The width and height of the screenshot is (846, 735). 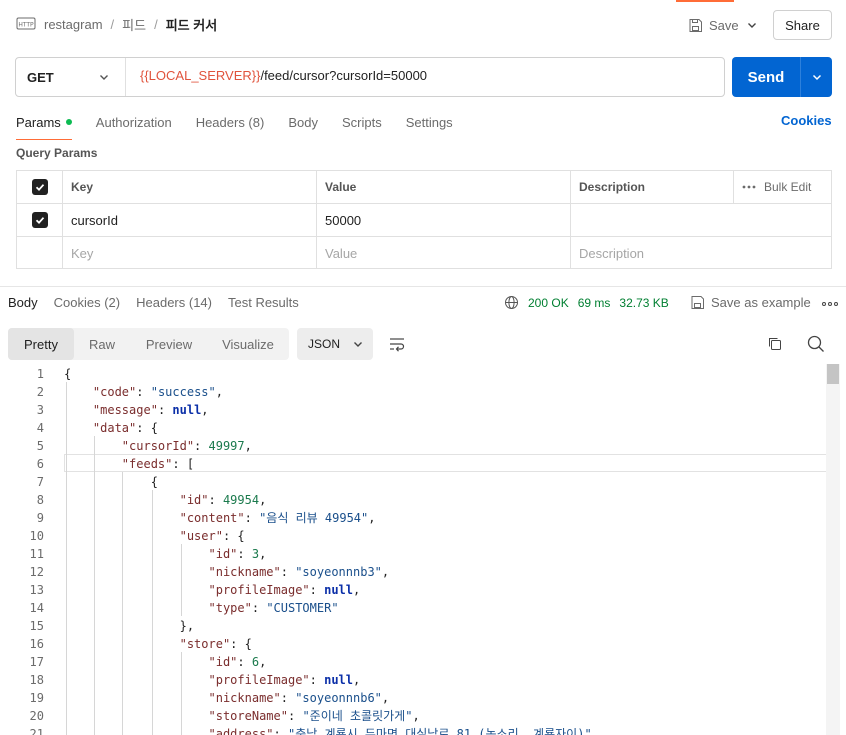 I want to click on save-button: Save, so click(x=713, y=25).